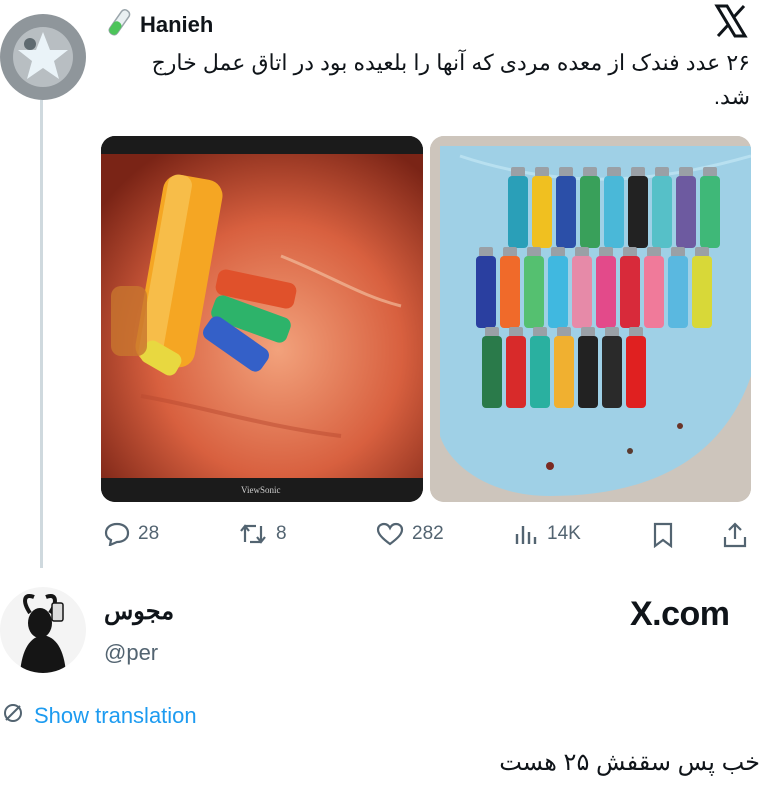 The width and height of the screenshot is (770, 800). I want to click on repost-action: 8, so click(262, 534).